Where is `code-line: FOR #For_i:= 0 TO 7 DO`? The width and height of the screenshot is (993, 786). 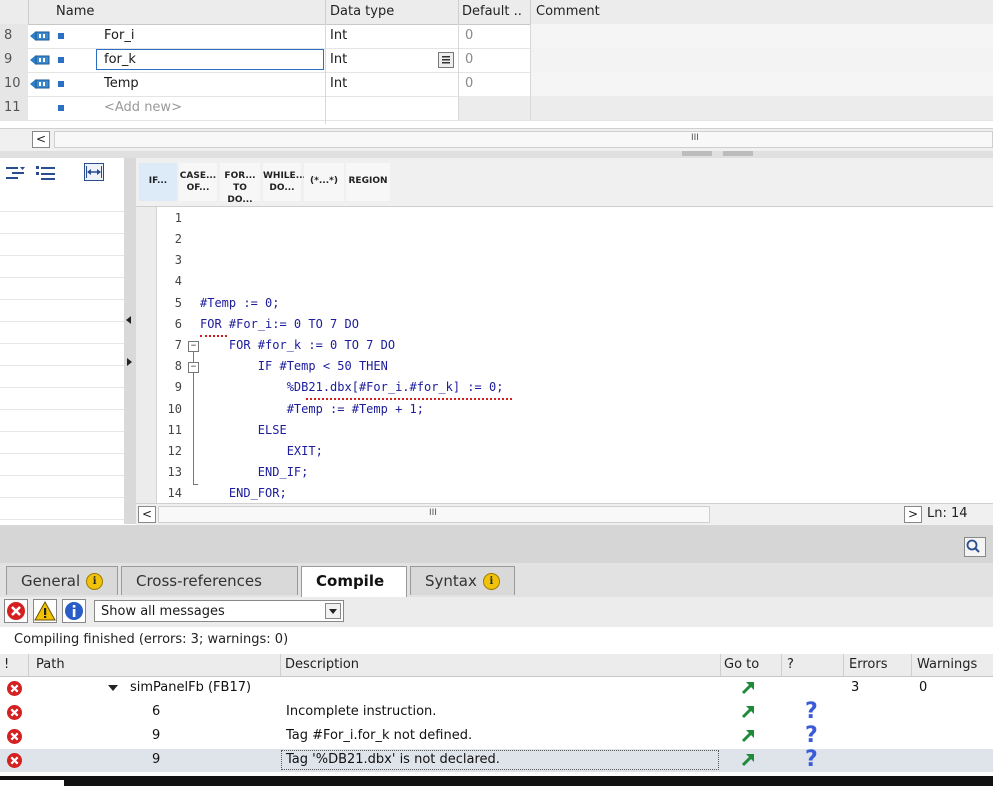
code-line: FOR #For_i:= 0 TO 7 DO is located at coordinates (279, 324).